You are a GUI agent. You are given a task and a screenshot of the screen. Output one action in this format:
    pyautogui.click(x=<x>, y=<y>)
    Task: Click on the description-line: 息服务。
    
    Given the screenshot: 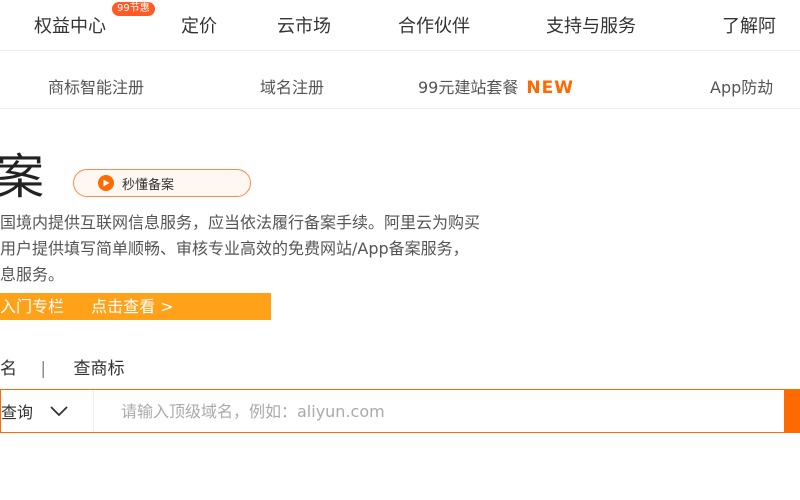 What is the action you would take?
    pyautogui.click(x=32, y=274)
    